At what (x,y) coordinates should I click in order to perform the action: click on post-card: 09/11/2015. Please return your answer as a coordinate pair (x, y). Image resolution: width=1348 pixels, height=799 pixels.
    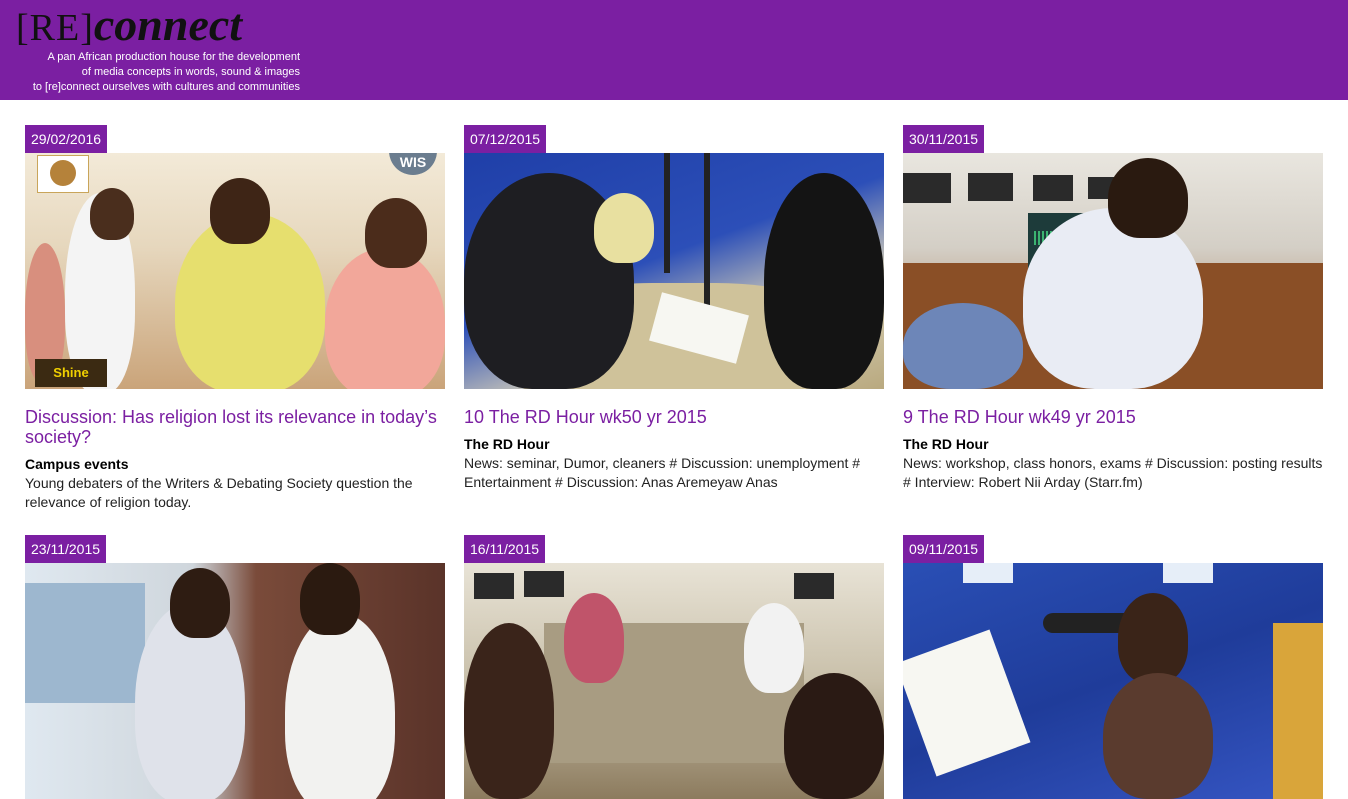
    Looking at the image, I should click on (1113, 667).